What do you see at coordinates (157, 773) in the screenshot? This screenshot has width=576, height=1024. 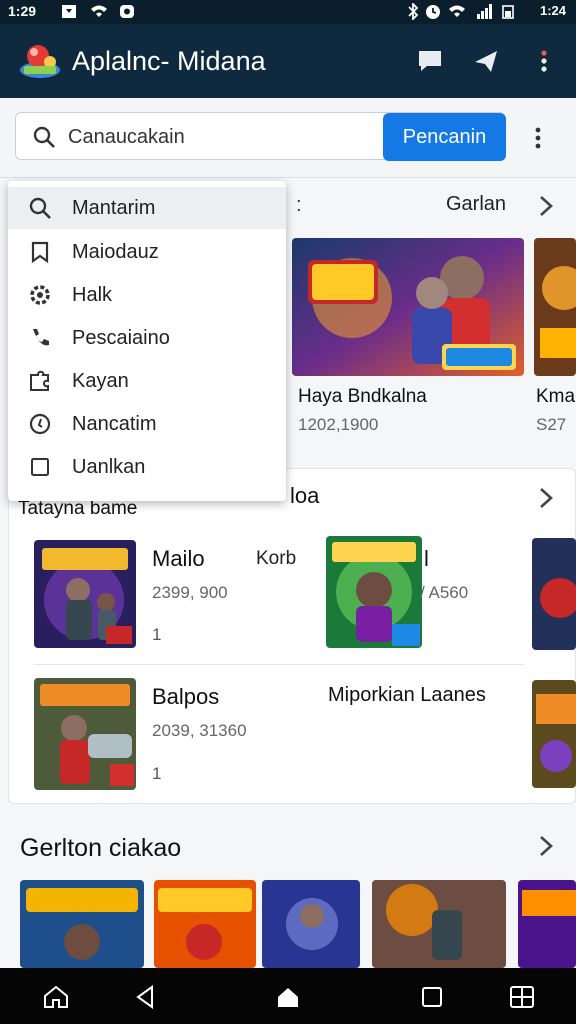 I see `game-row-rank-2: 1` at bounding box center [157, 773].